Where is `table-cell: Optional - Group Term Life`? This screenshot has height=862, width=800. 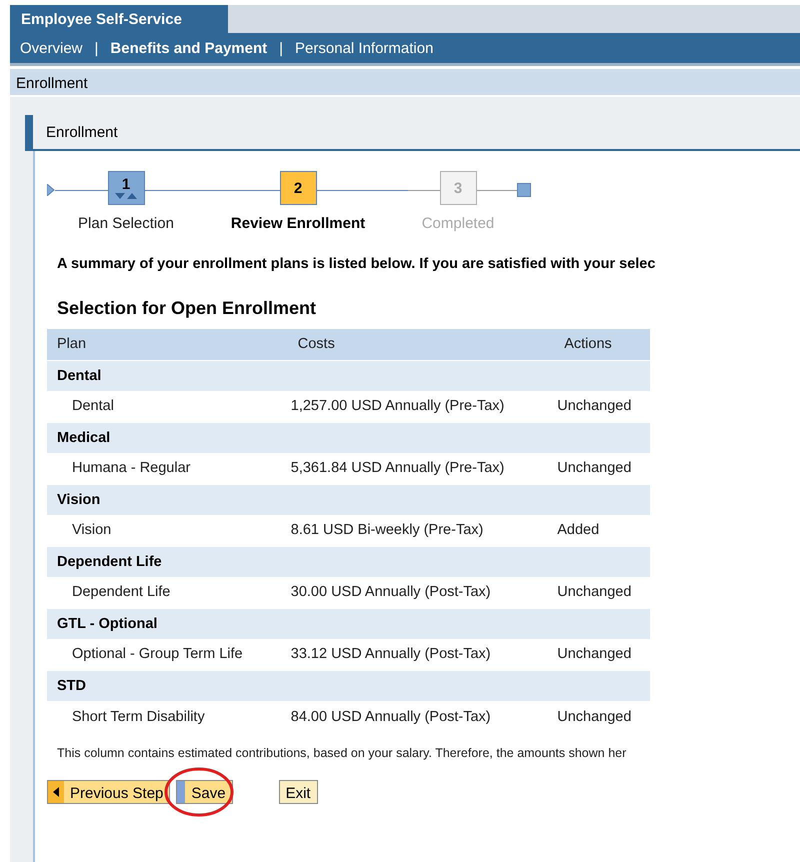 table-cell: Optional - Group Term Life is located at coordinates (167, 654).